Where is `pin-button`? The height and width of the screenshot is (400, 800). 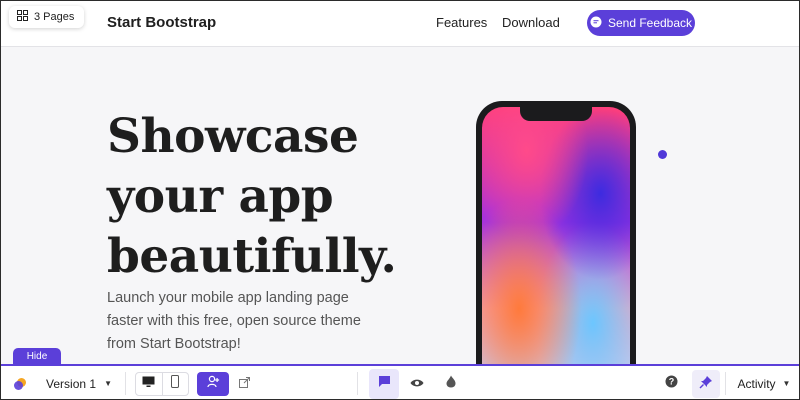
pin-button is located at coordinates (706, 384).